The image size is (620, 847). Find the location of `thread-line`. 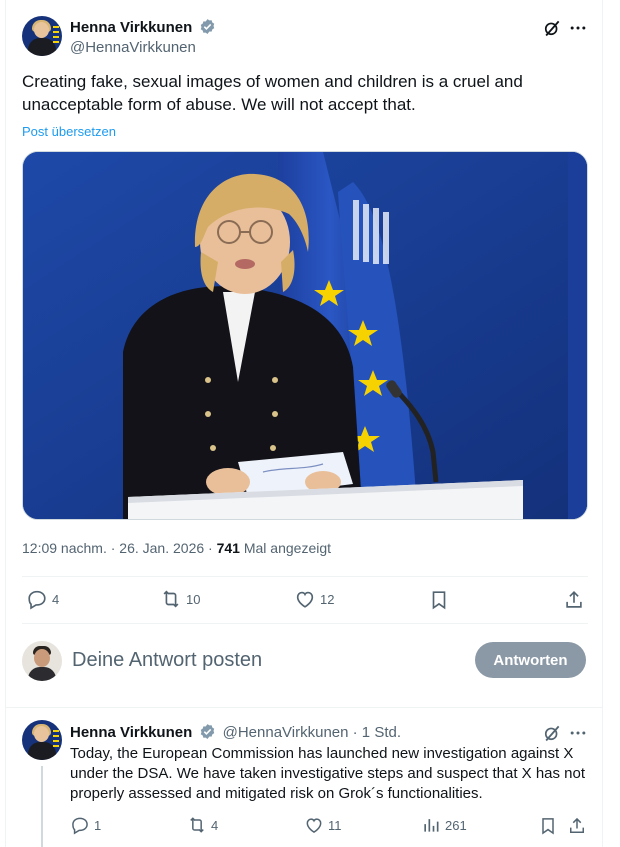

thread-line is located at coordinates (42, 806).